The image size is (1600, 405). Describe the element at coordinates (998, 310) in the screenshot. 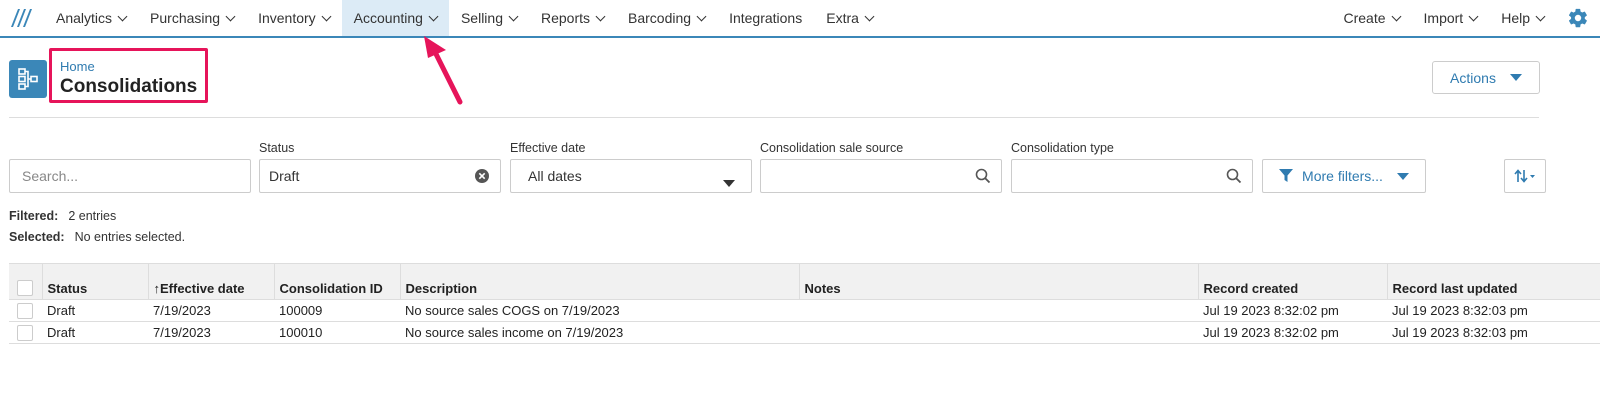

I see `cell-notes` at that location.